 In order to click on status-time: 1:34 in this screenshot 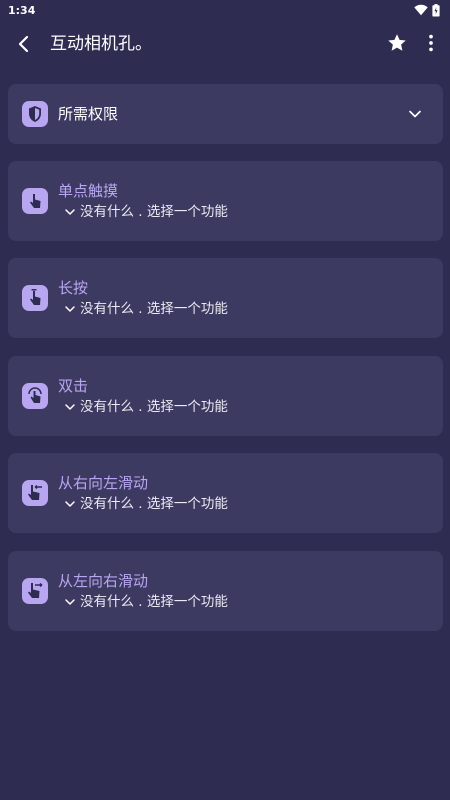, I will do `click(22, 10)`.